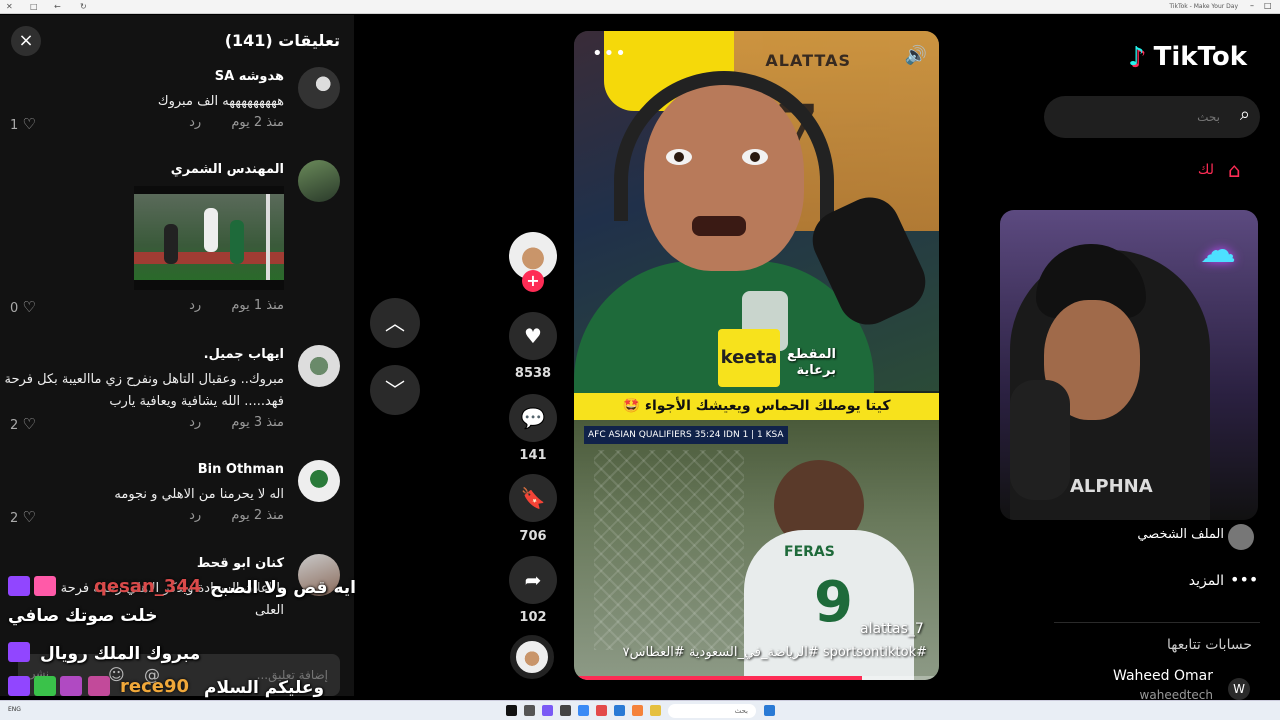  Describe the element at coordinates (227, 169) in the screenshot. I see `comment-username: المهندس الشمري` at that location.